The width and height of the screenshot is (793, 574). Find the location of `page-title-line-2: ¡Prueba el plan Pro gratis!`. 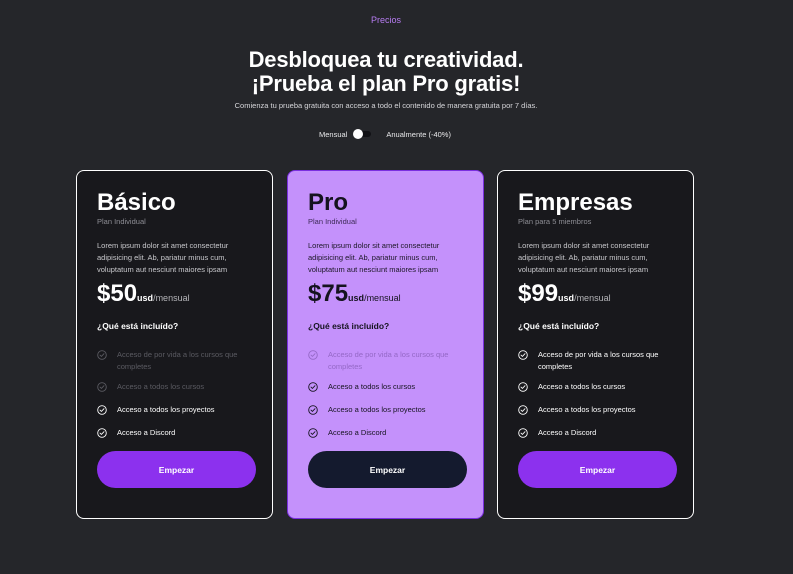

page-title-line-2: ¡Prueba el plan Pro gratis! is located at coordinates (386, 83).